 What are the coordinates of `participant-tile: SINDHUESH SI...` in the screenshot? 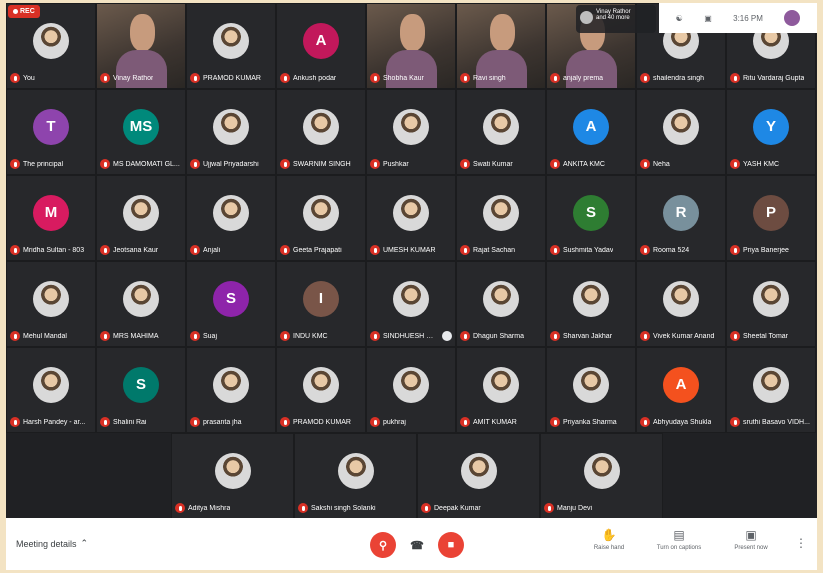 It's located at (411, 304).